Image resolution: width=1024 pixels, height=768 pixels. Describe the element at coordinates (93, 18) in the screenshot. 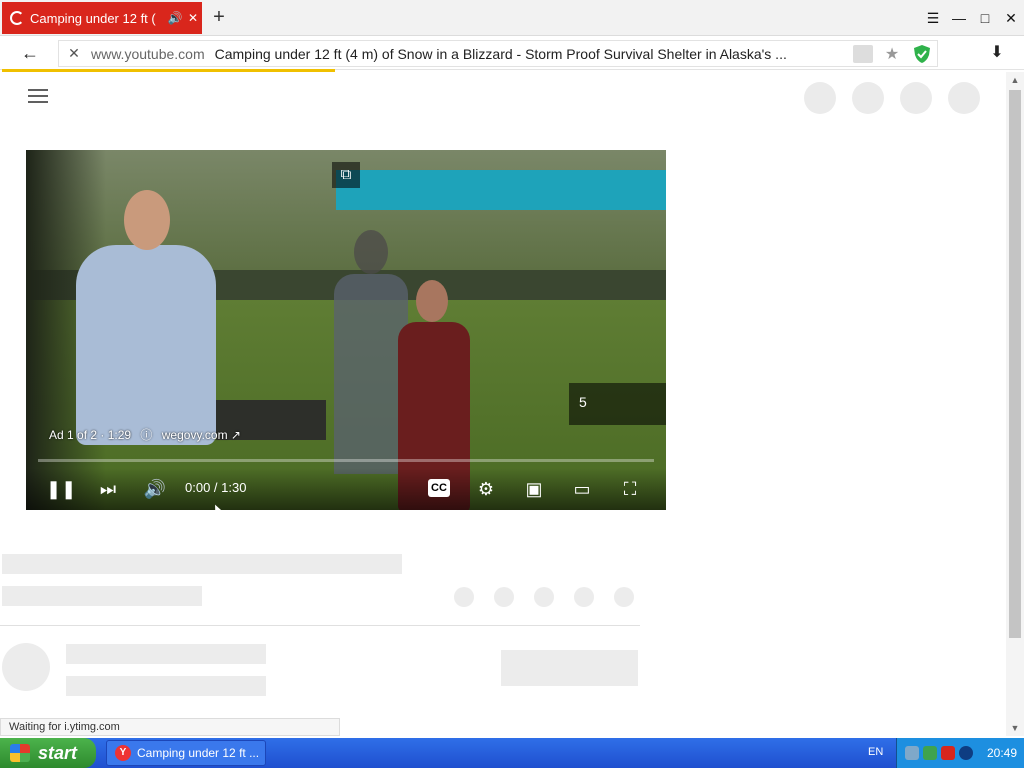

I see `tab-title: Camping under 12 ft (` at that location.